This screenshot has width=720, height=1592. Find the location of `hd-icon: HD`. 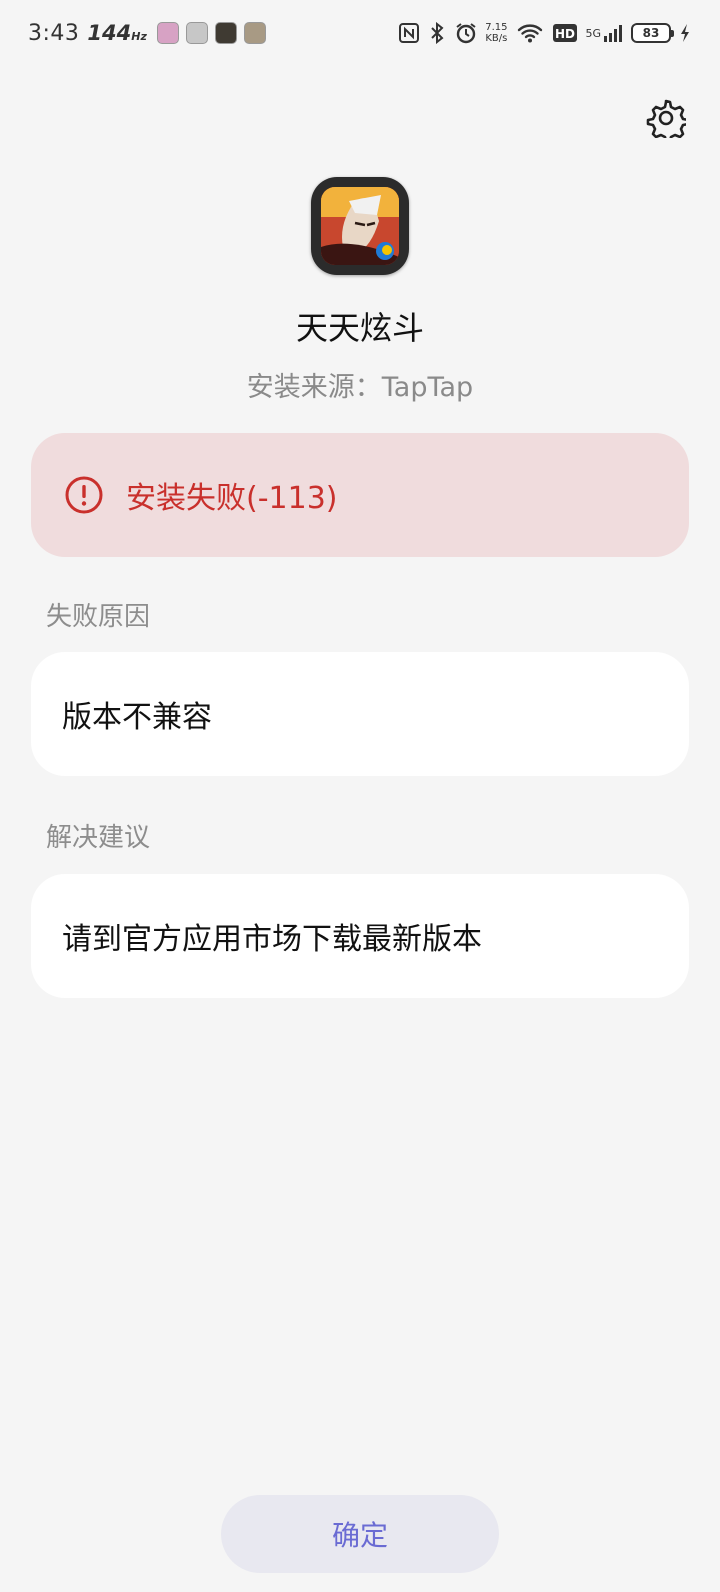

hd-icon: HD is located at coordinates (565, 33).